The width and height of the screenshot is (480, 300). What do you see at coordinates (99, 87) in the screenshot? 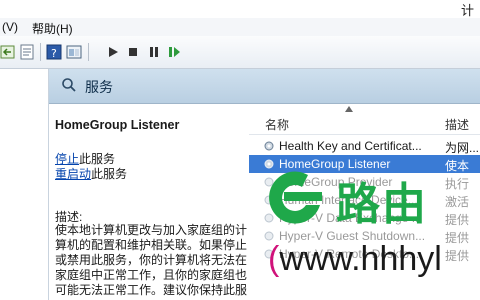
I see `services-title: 服务` at bounding box center [99, 87].